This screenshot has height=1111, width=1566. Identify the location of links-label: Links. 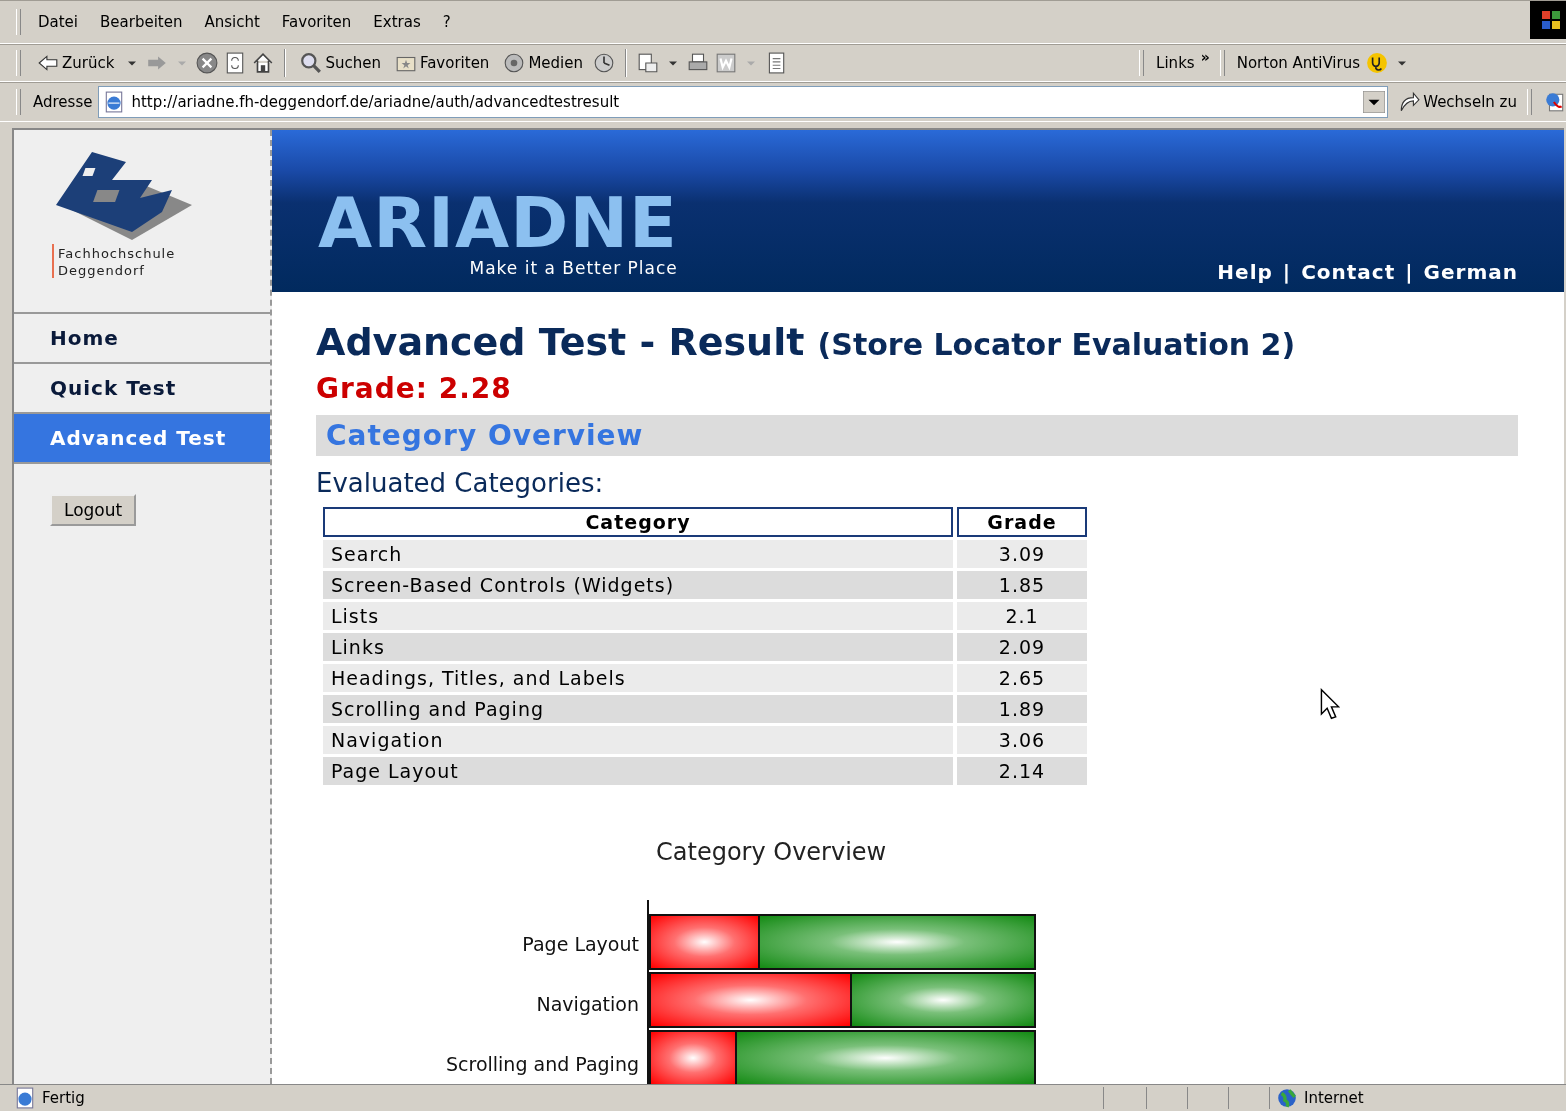
(1175, 63).